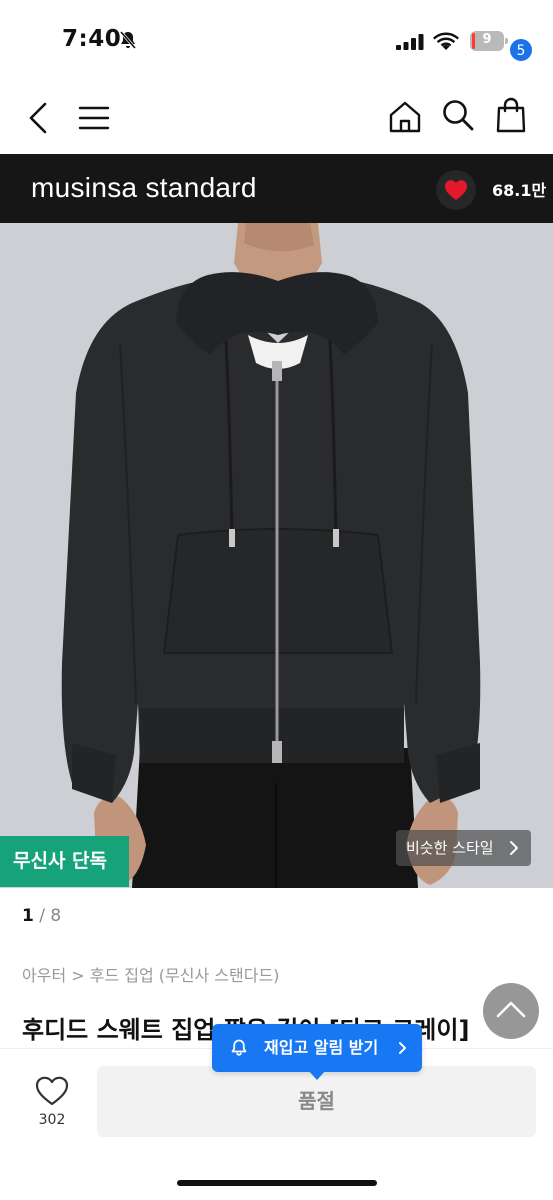  I want to click on image-counter: 1 / 8, so click(41, 916).